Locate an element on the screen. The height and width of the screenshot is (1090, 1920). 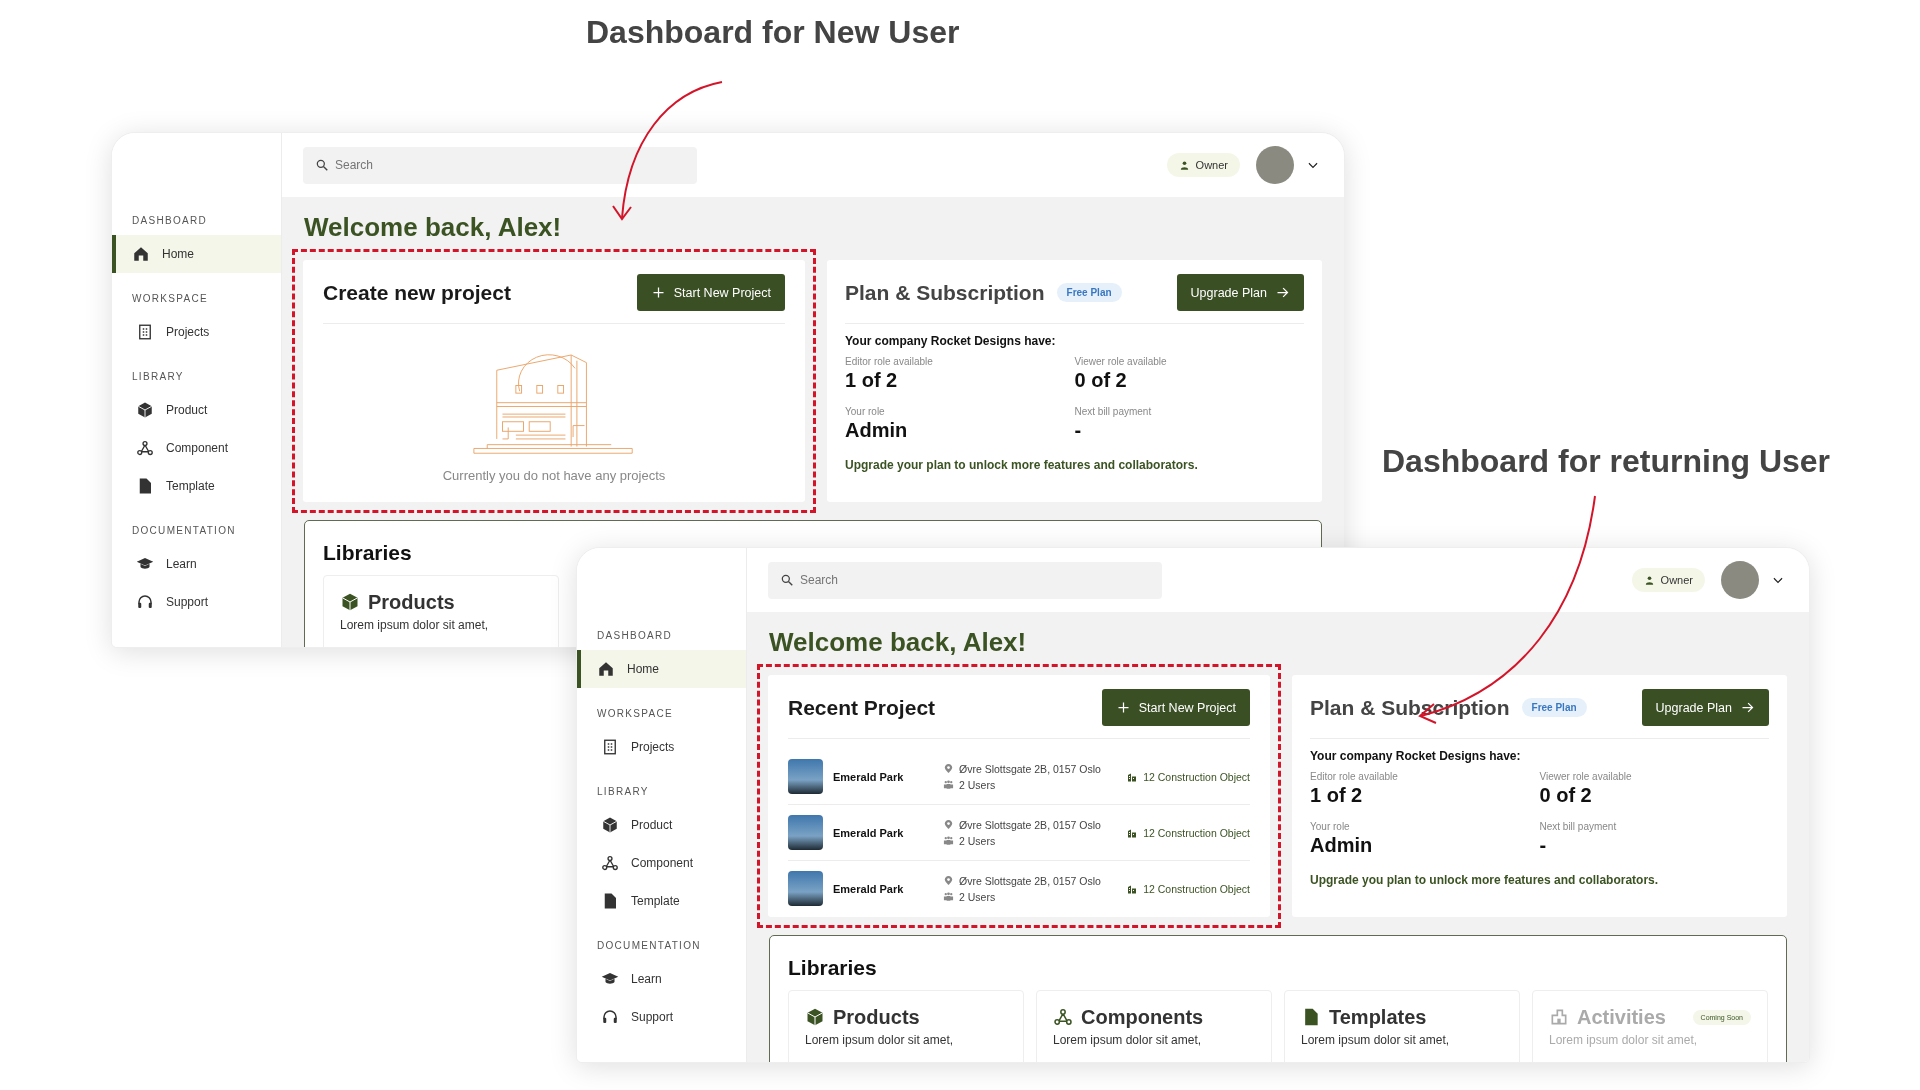
upgrade-note: Upgrade you plan to unlock more features and collaborators. is located at coordinates (1485, 880).